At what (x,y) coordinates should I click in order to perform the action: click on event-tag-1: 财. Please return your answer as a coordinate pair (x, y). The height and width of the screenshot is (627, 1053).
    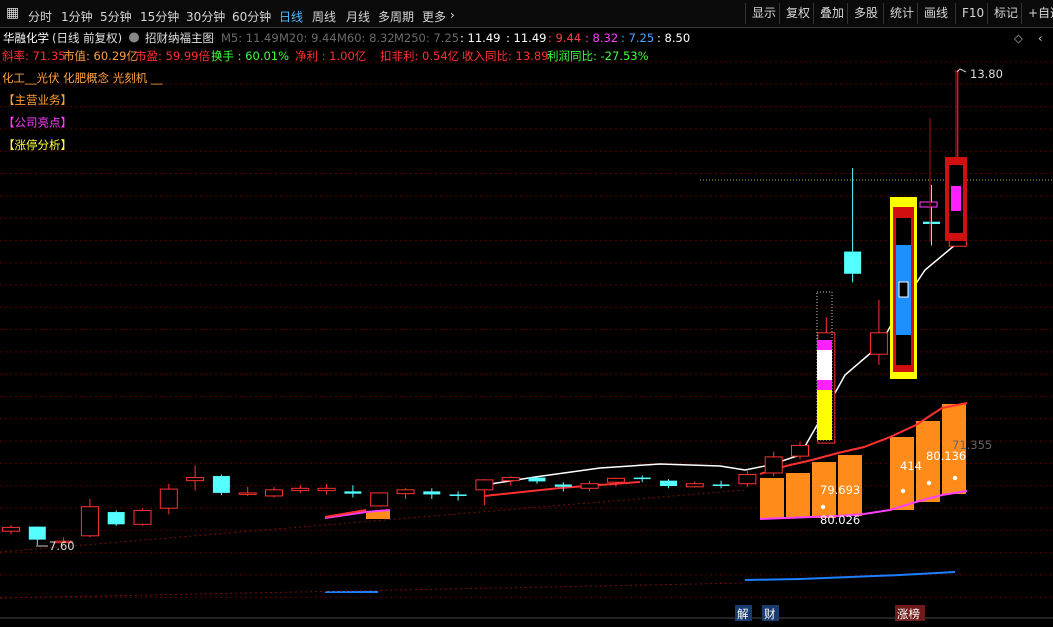
    Looking at the image, I should click on (770, 614).